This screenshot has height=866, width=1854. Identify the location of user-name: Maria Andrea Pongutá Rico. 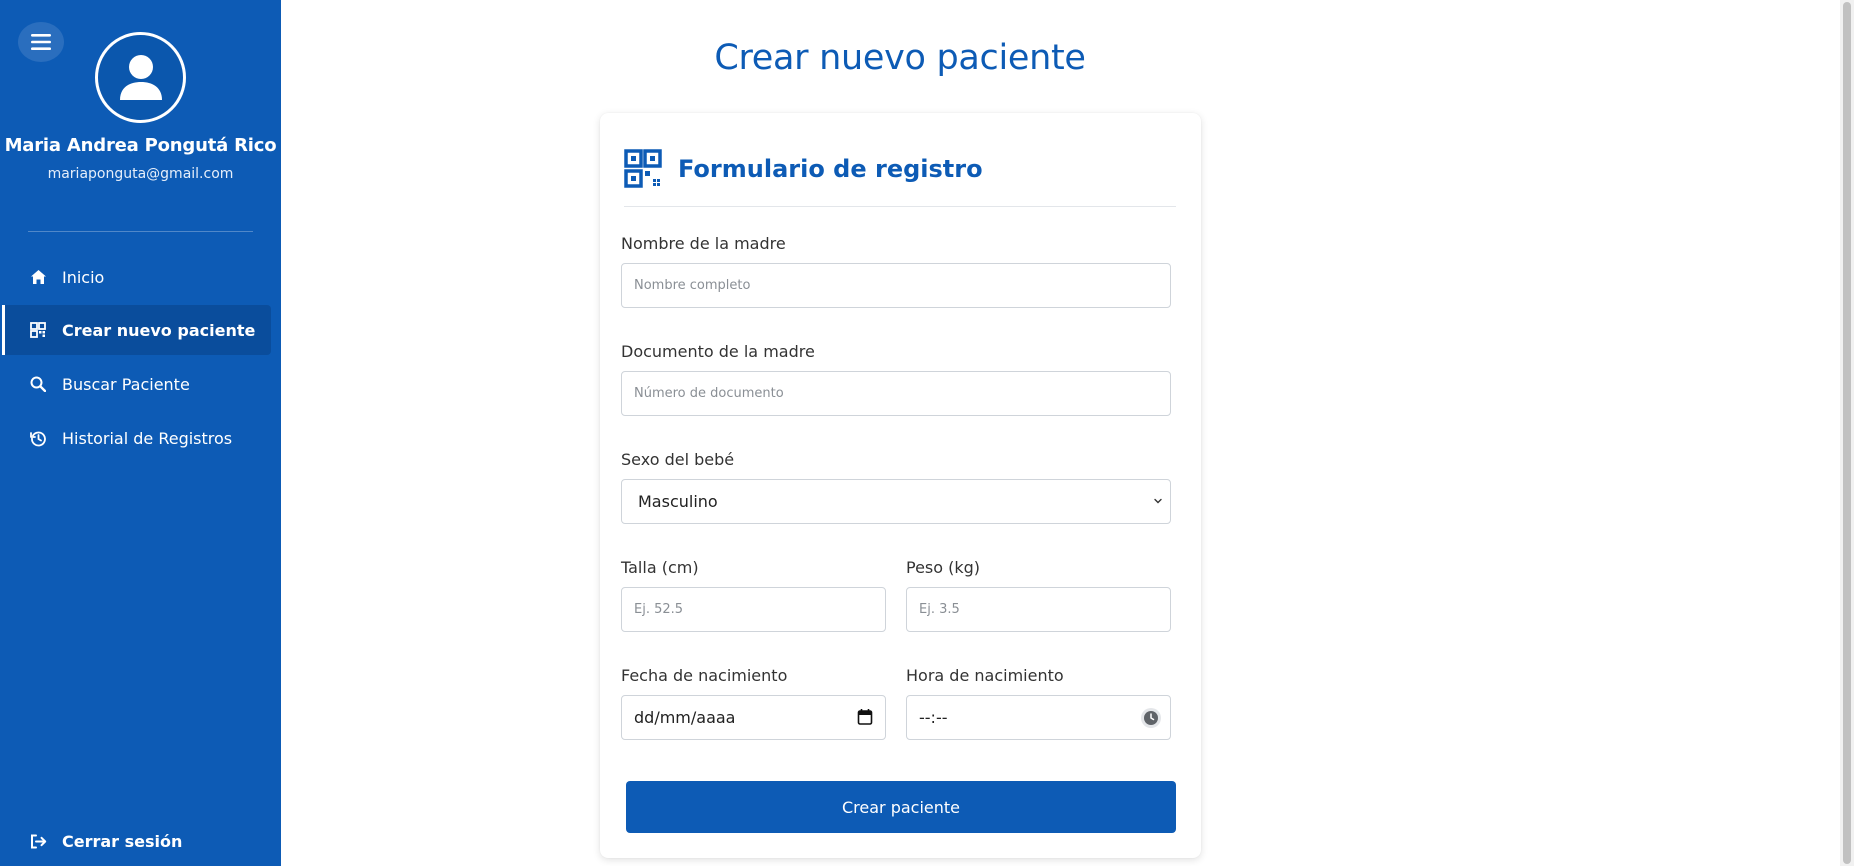
(140, 145).